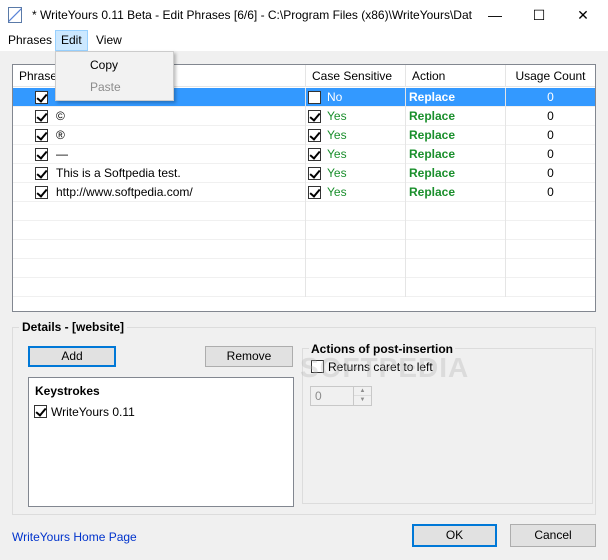 The width and height of the screenshot is (608, 560). I want to click on keystroke-checkbox, so click(40, 411).